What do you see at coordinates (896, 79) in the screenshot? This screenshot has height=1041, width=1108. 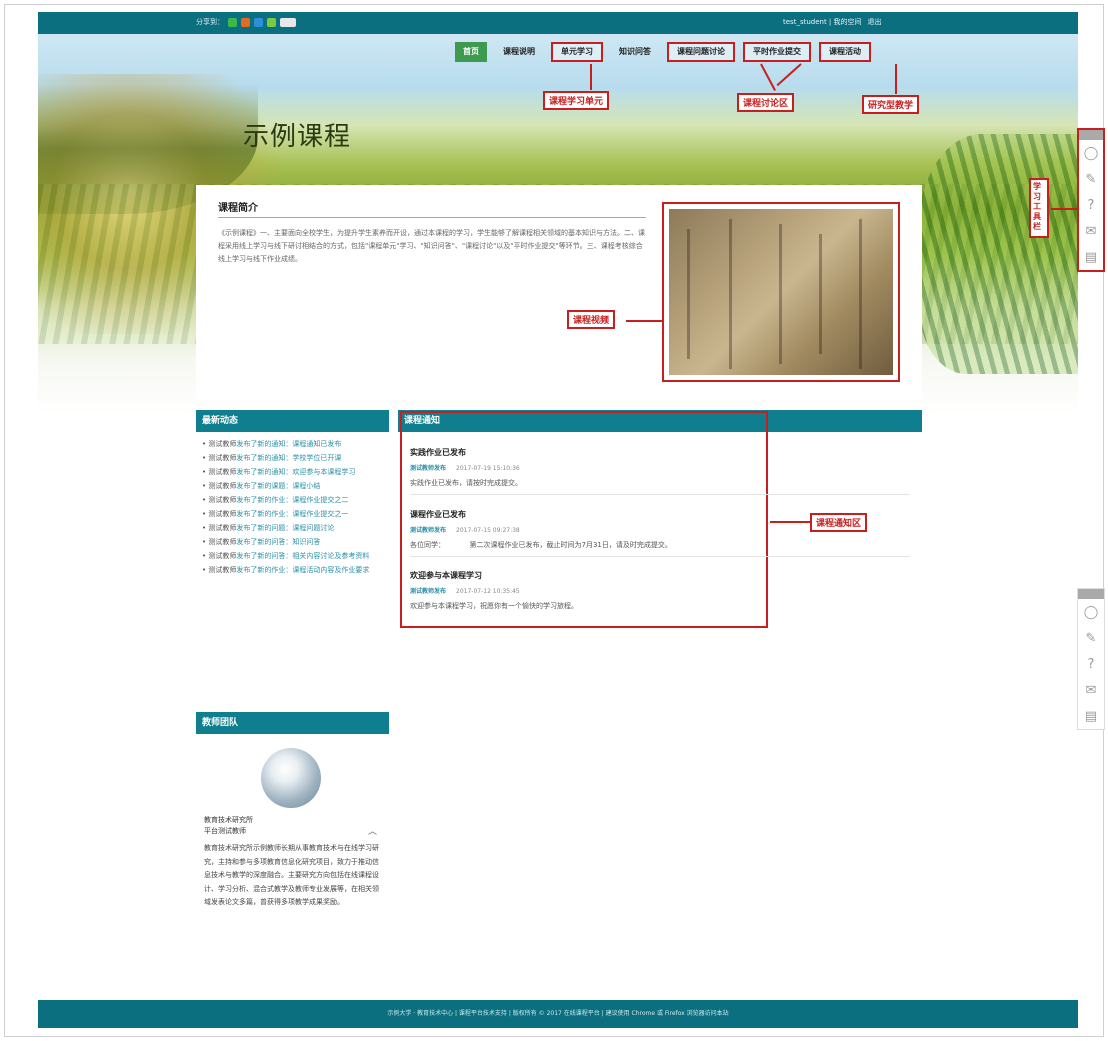 I see `arrow-activities` at bounding box center [896, 79].